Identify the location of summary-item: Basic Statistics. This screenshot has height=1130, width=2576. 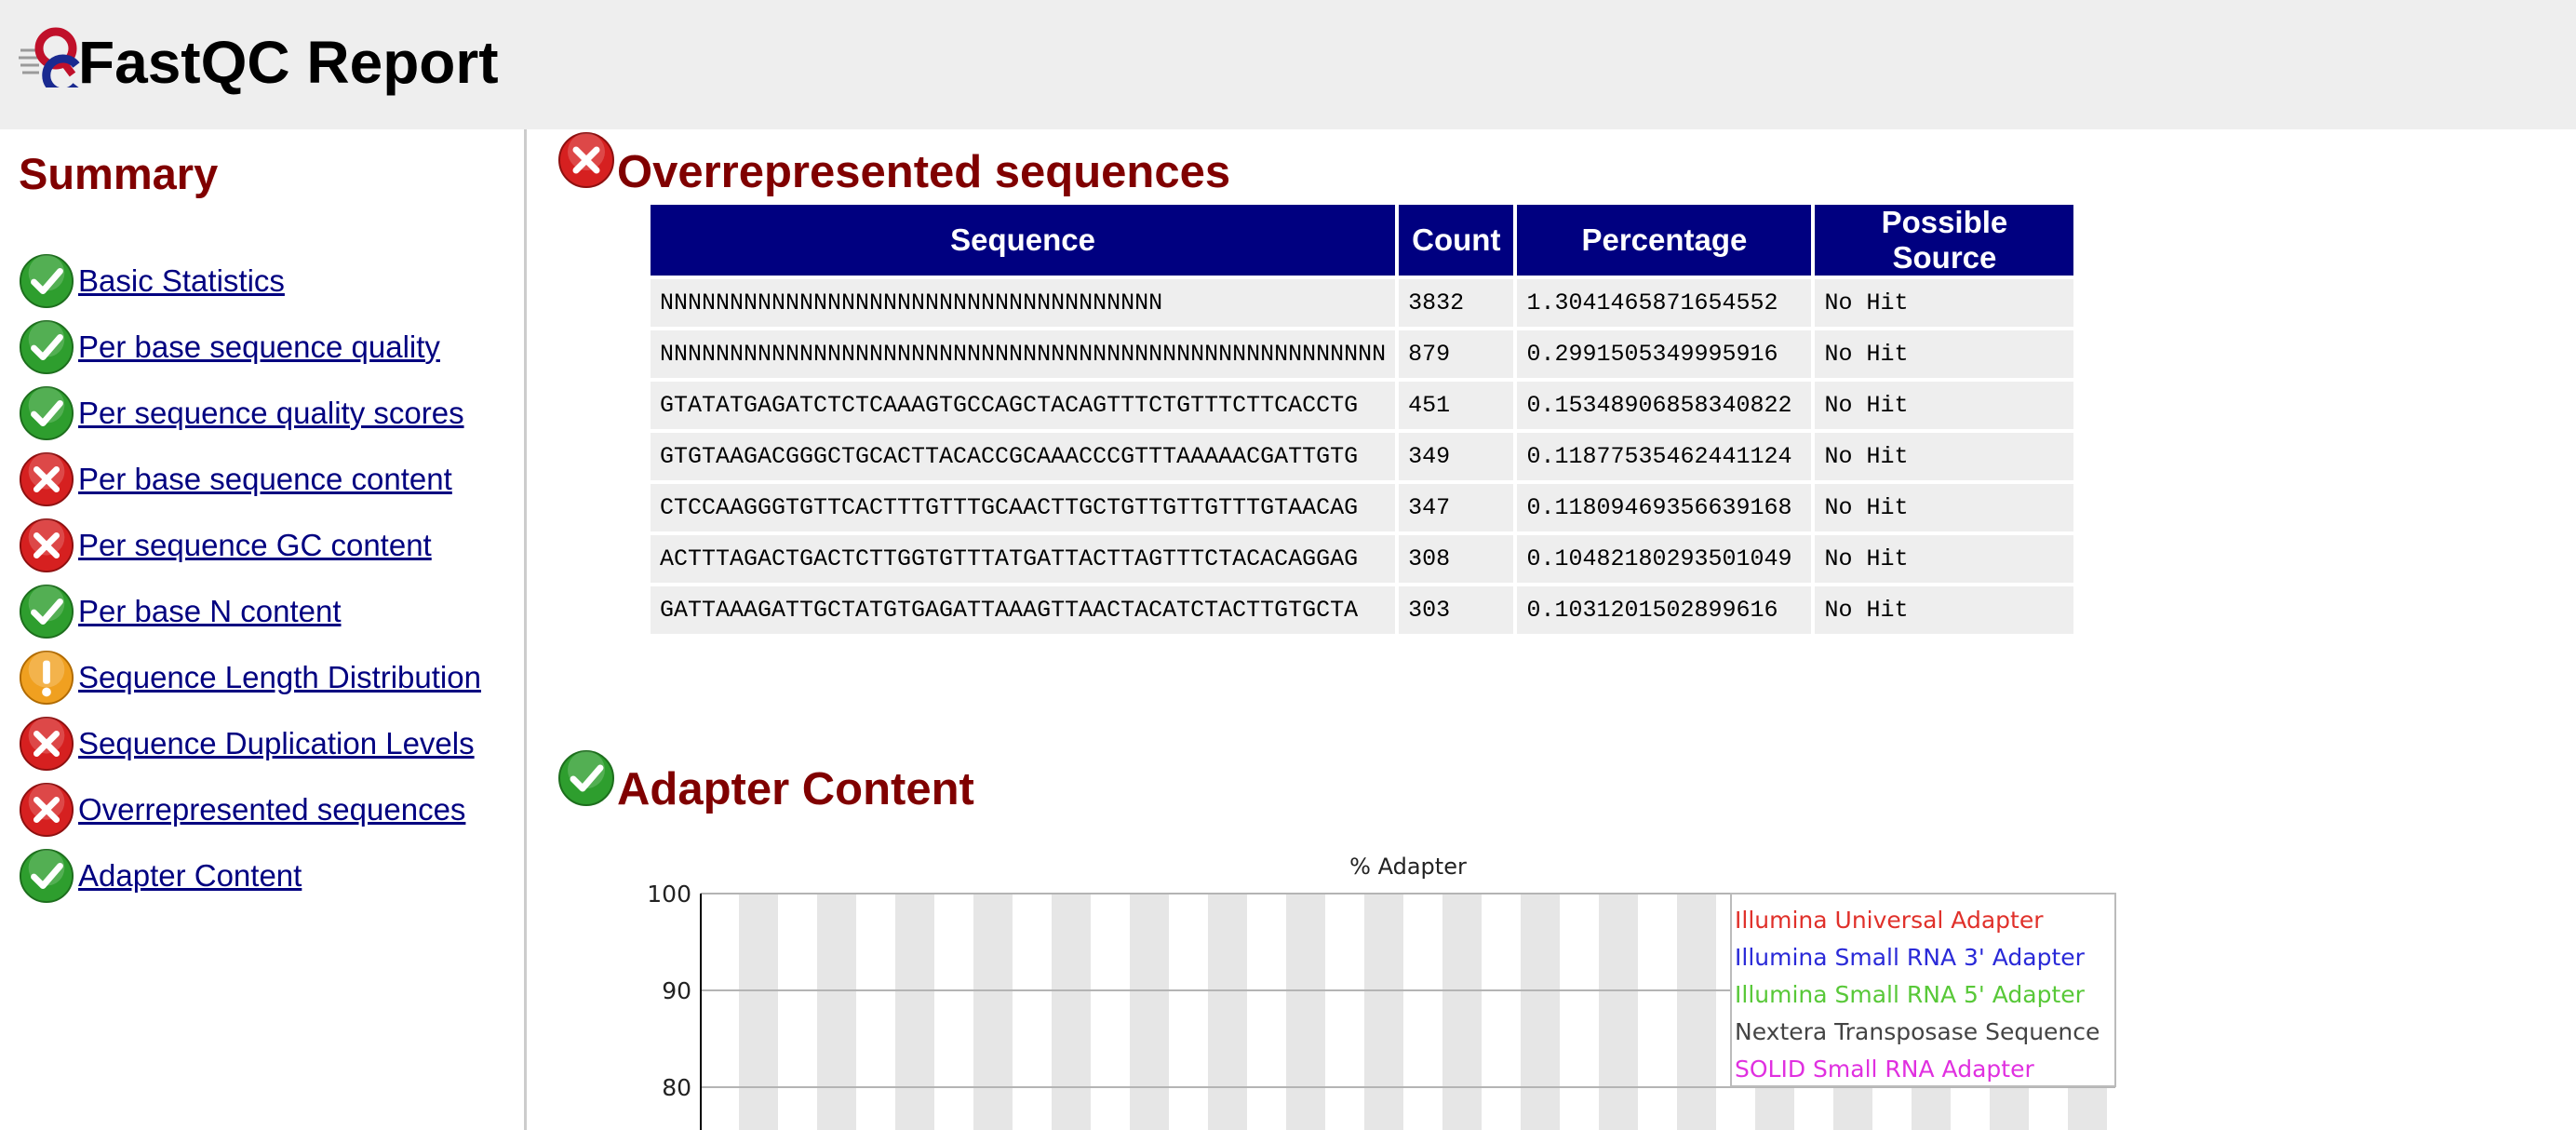
(250, 281).